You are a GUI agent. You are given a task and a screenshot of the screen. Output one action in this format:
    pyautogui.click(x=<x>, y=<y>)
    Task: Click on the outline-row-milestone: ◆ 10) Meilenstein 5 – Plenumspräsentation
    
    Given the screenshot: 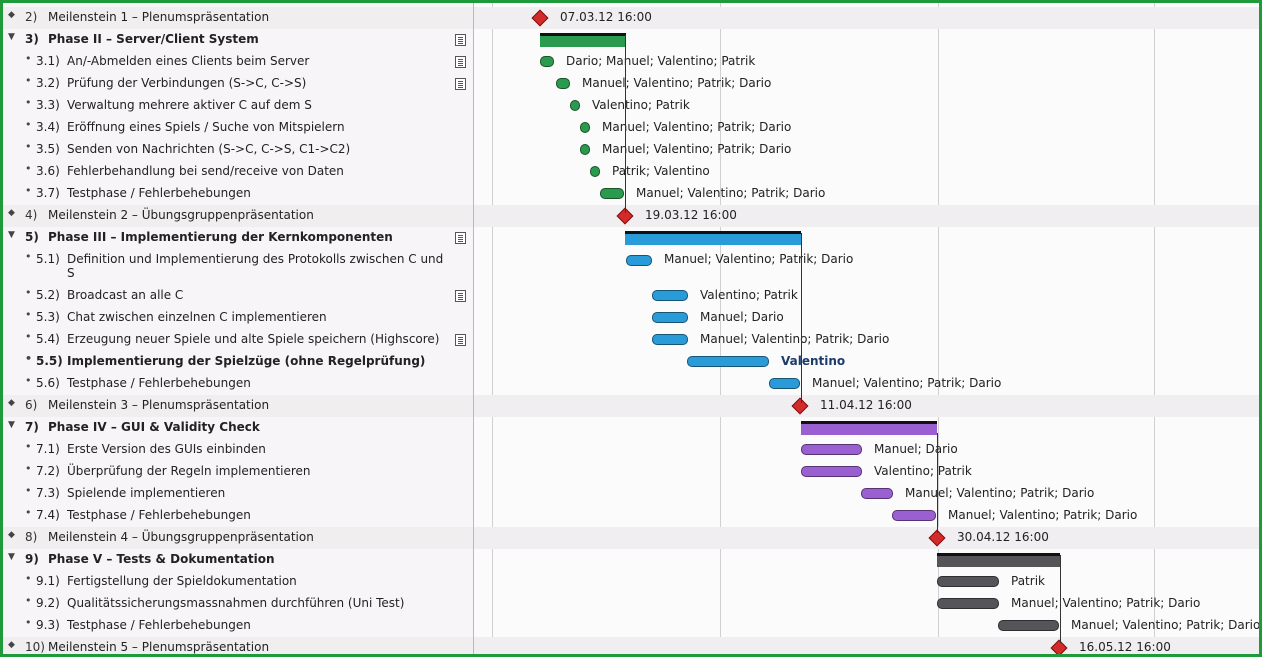 What is the action you would take?
    pyautogui.click(x=238, y=645)
    